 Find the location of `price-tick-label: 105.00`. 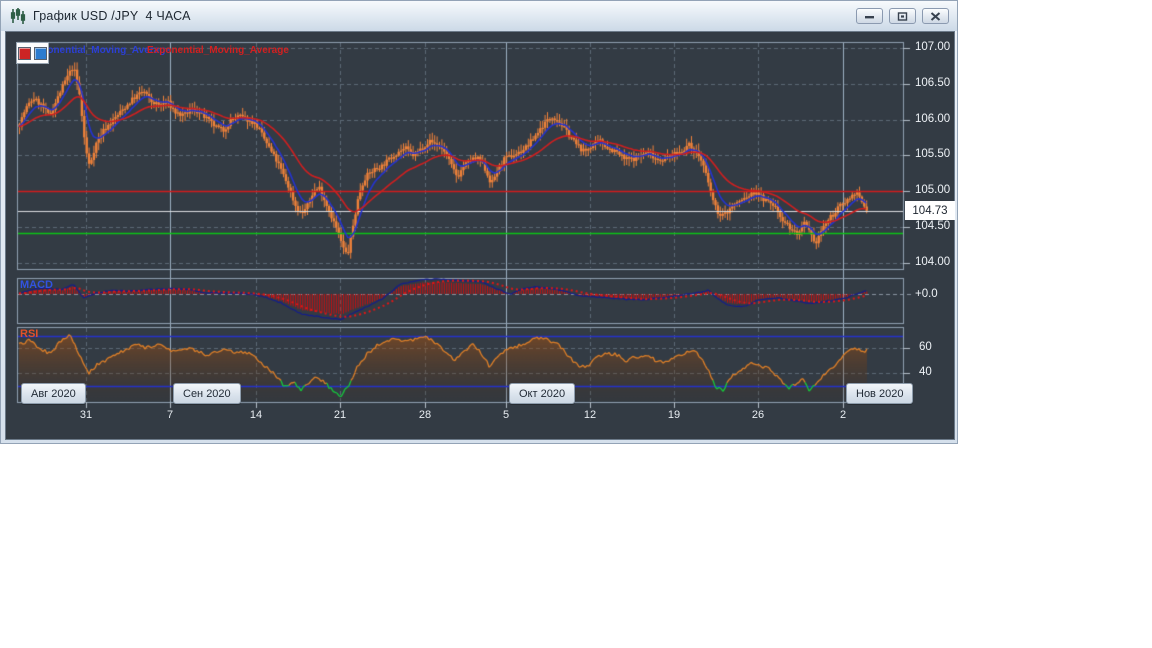

price-tick-label: 105.00 is located at coordinates (933, 190).